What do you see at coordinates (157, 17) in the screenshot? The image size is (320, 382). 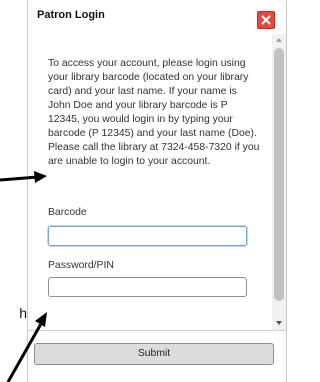 I see `dialog-header: Patron Login` at bounding box center [157, 17].